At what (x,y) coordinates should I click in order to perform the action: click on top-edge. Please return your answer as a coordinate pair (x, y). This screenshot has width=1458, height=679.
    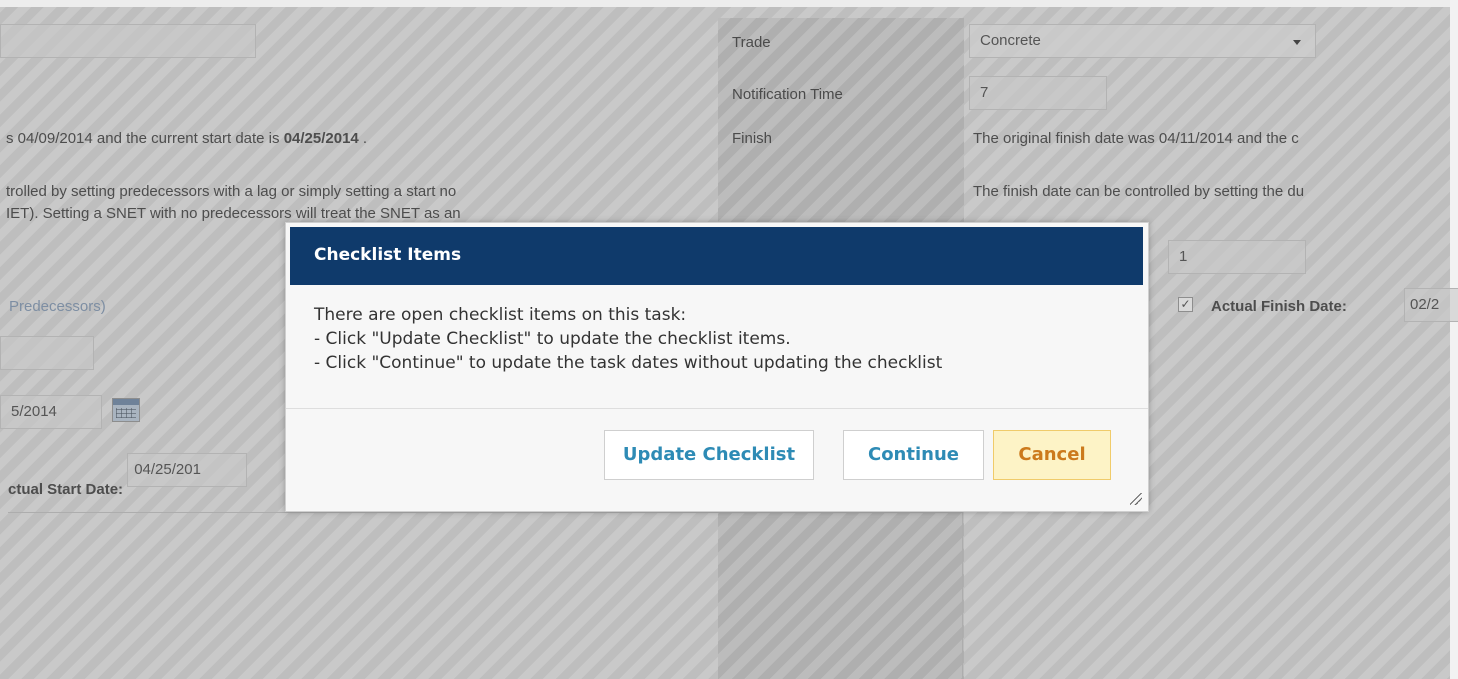
    Looking at the image, I should click on (729, 3).